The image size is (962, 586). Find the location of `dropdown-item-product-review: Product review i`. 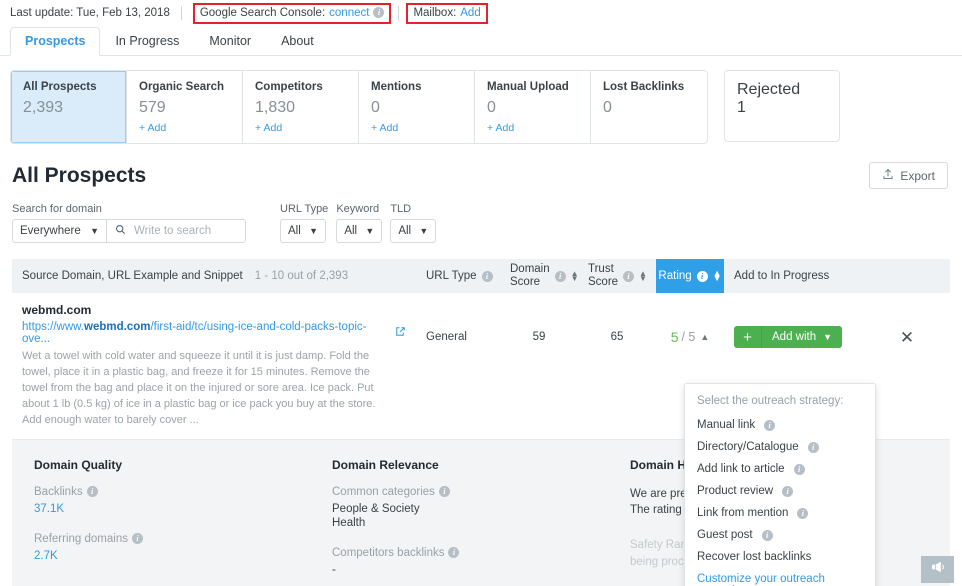

dropdown-item-product-review: Product review i is located at coordinates (780, 491).